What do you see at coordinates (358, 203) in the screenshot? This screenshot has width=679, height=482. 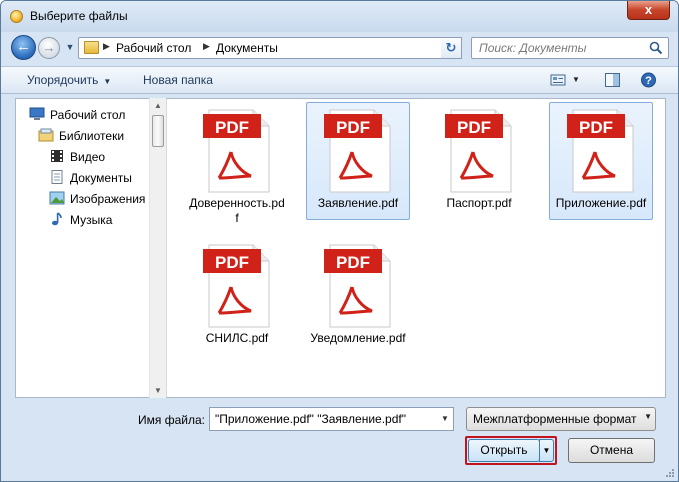 I see `file-name: Заявление.pdf` at bounding box center [358, 203].